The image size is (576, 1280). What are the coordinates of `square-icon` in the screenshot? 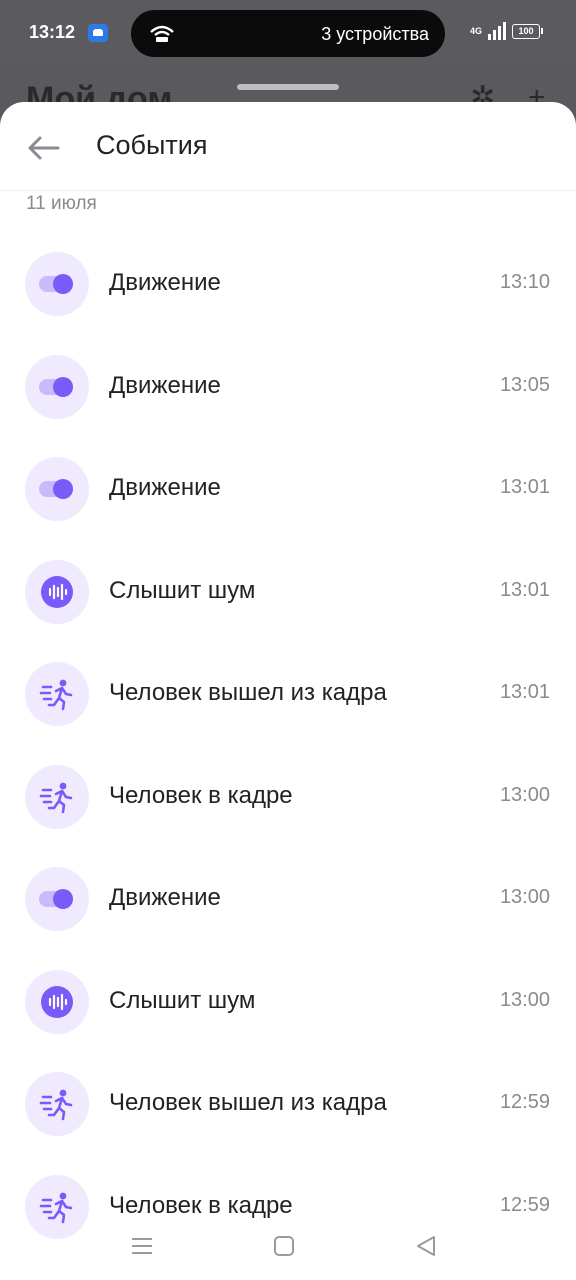 It's located at (284, 1246).